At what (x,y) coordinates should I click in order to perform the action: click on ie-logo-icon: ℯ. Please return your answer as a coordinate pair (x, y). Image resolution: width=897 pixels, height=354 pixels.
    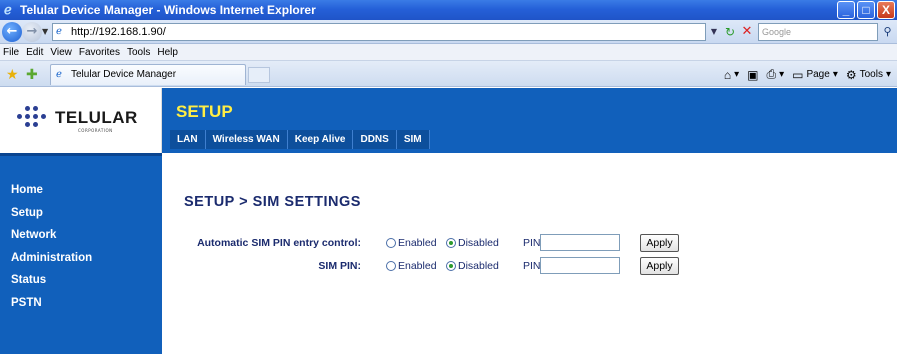
    Looking at the image, I should click on (8, 9).